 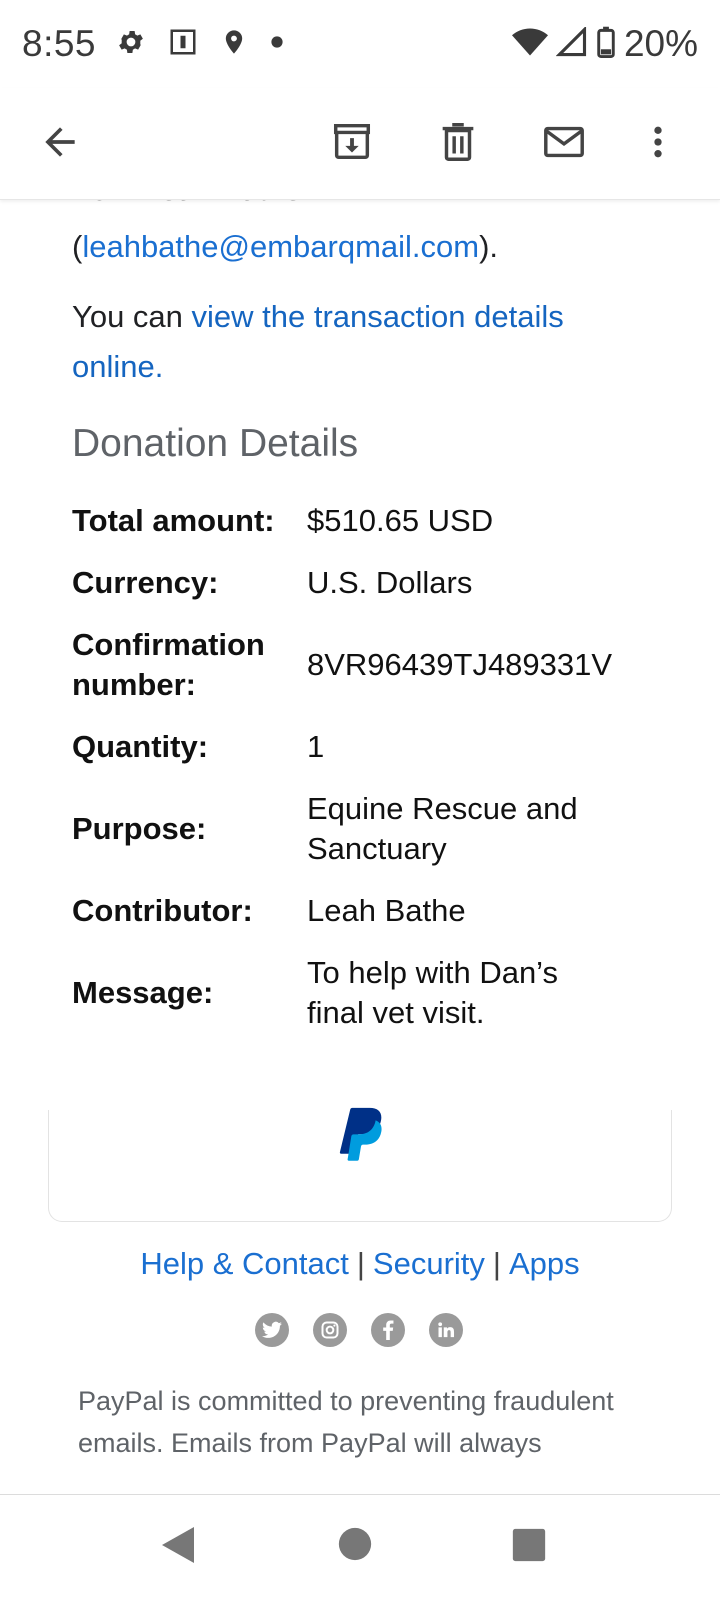 What do you see at coordinates (400, 520) in the screenshot?
I see `detail-value: $510.65 USD` at bounding box center [400, 520].